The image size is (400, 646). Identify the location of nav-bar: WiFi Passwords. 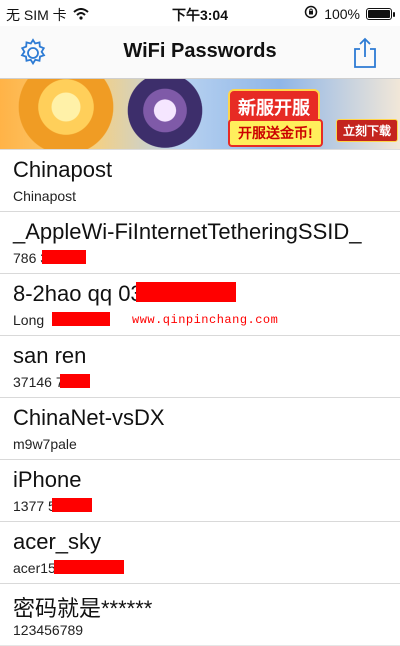
(200, 52).